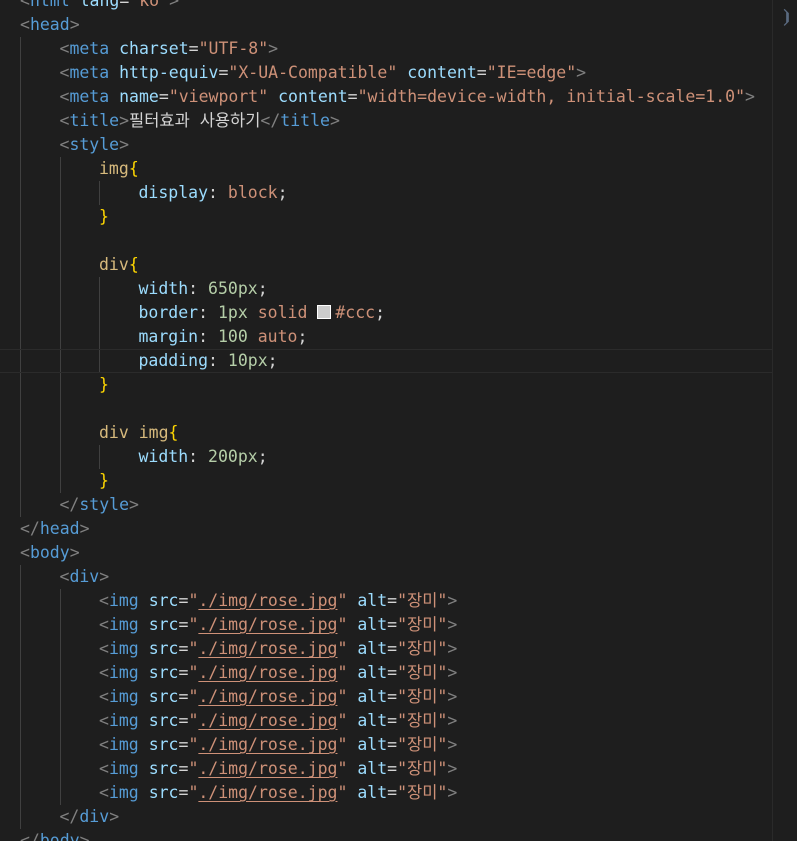  I want to click on code-token: lang, so click(99, 5).